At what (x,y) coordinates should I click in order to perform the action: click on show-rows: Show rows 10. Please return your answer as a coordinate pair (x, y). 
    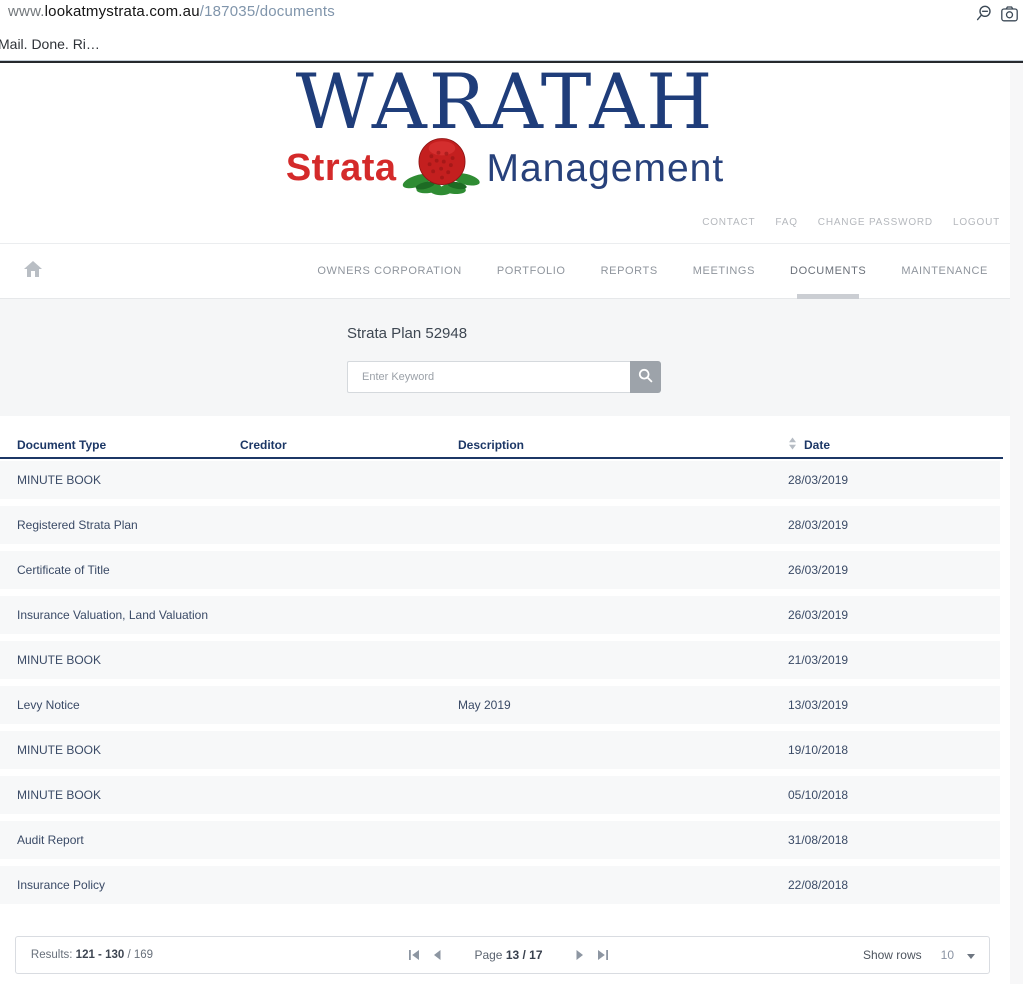
    Looking at the image, I should click on (919, 955).